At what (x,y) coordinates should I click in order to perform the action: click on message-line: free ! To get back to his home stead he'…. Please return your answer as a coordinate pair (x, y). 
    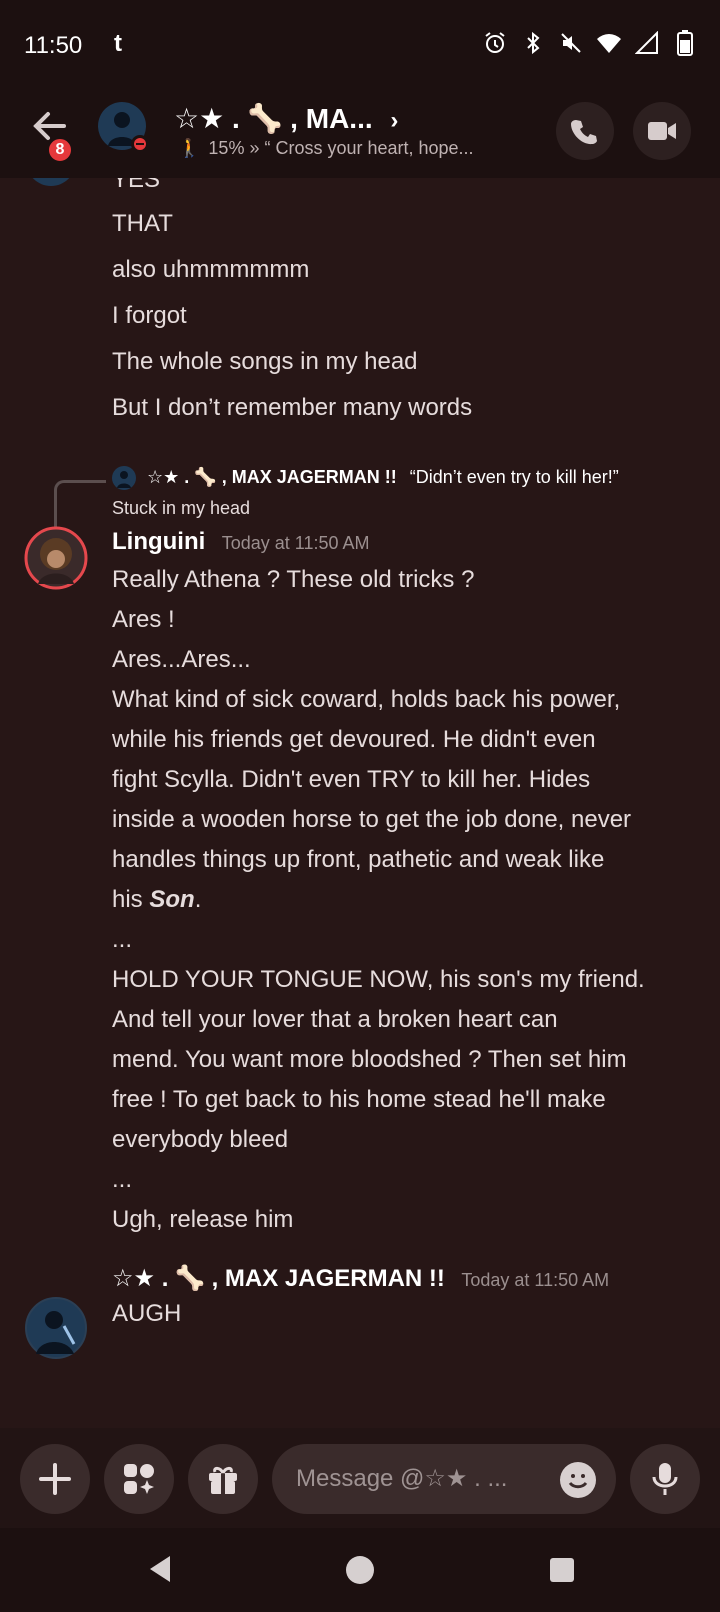
    Looking at the image, I should click on (359, 1099).